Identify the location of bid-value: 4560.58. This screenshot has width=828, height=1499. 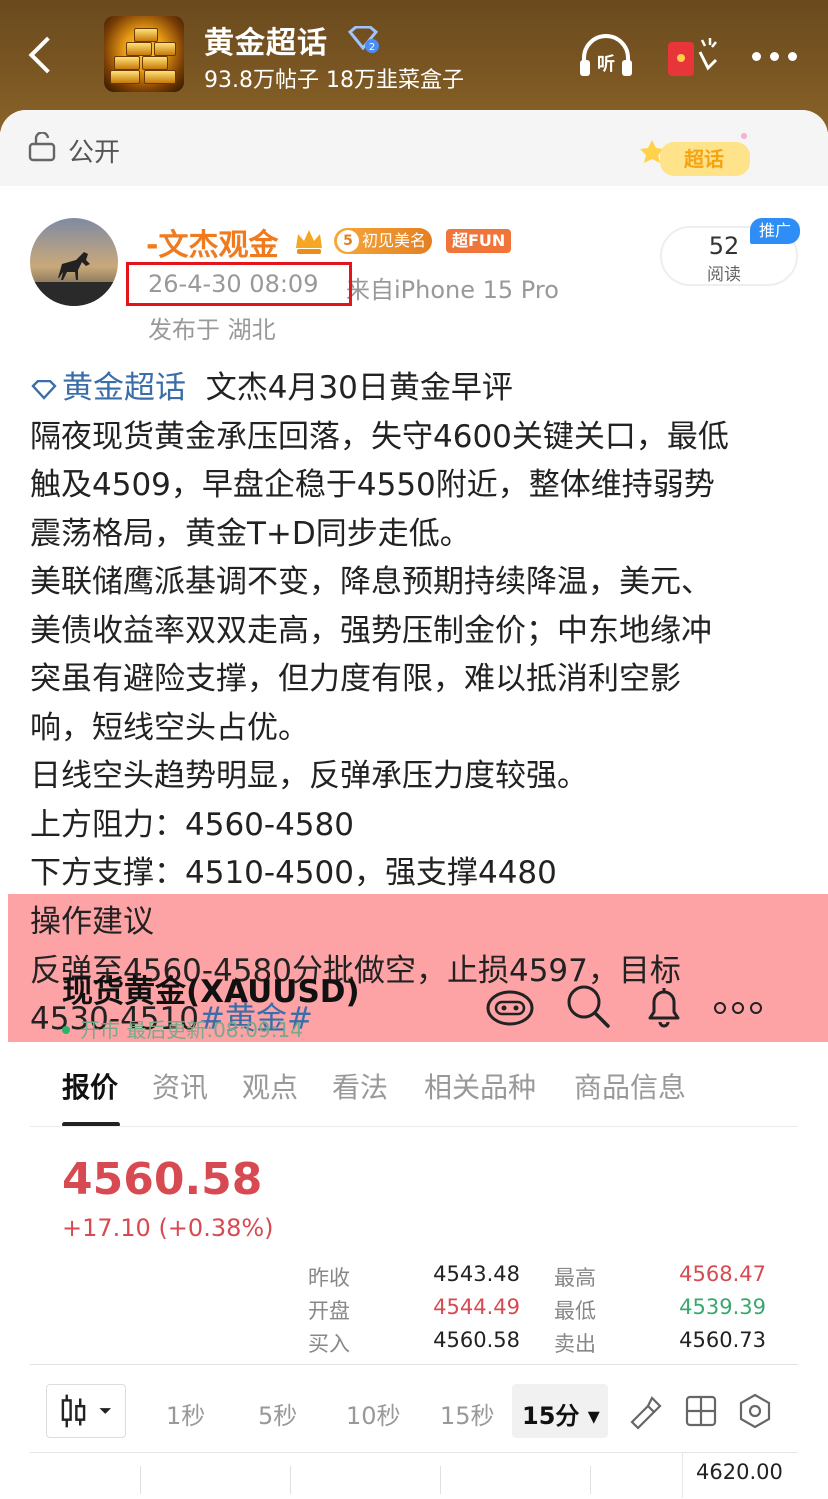
(476, 1340).